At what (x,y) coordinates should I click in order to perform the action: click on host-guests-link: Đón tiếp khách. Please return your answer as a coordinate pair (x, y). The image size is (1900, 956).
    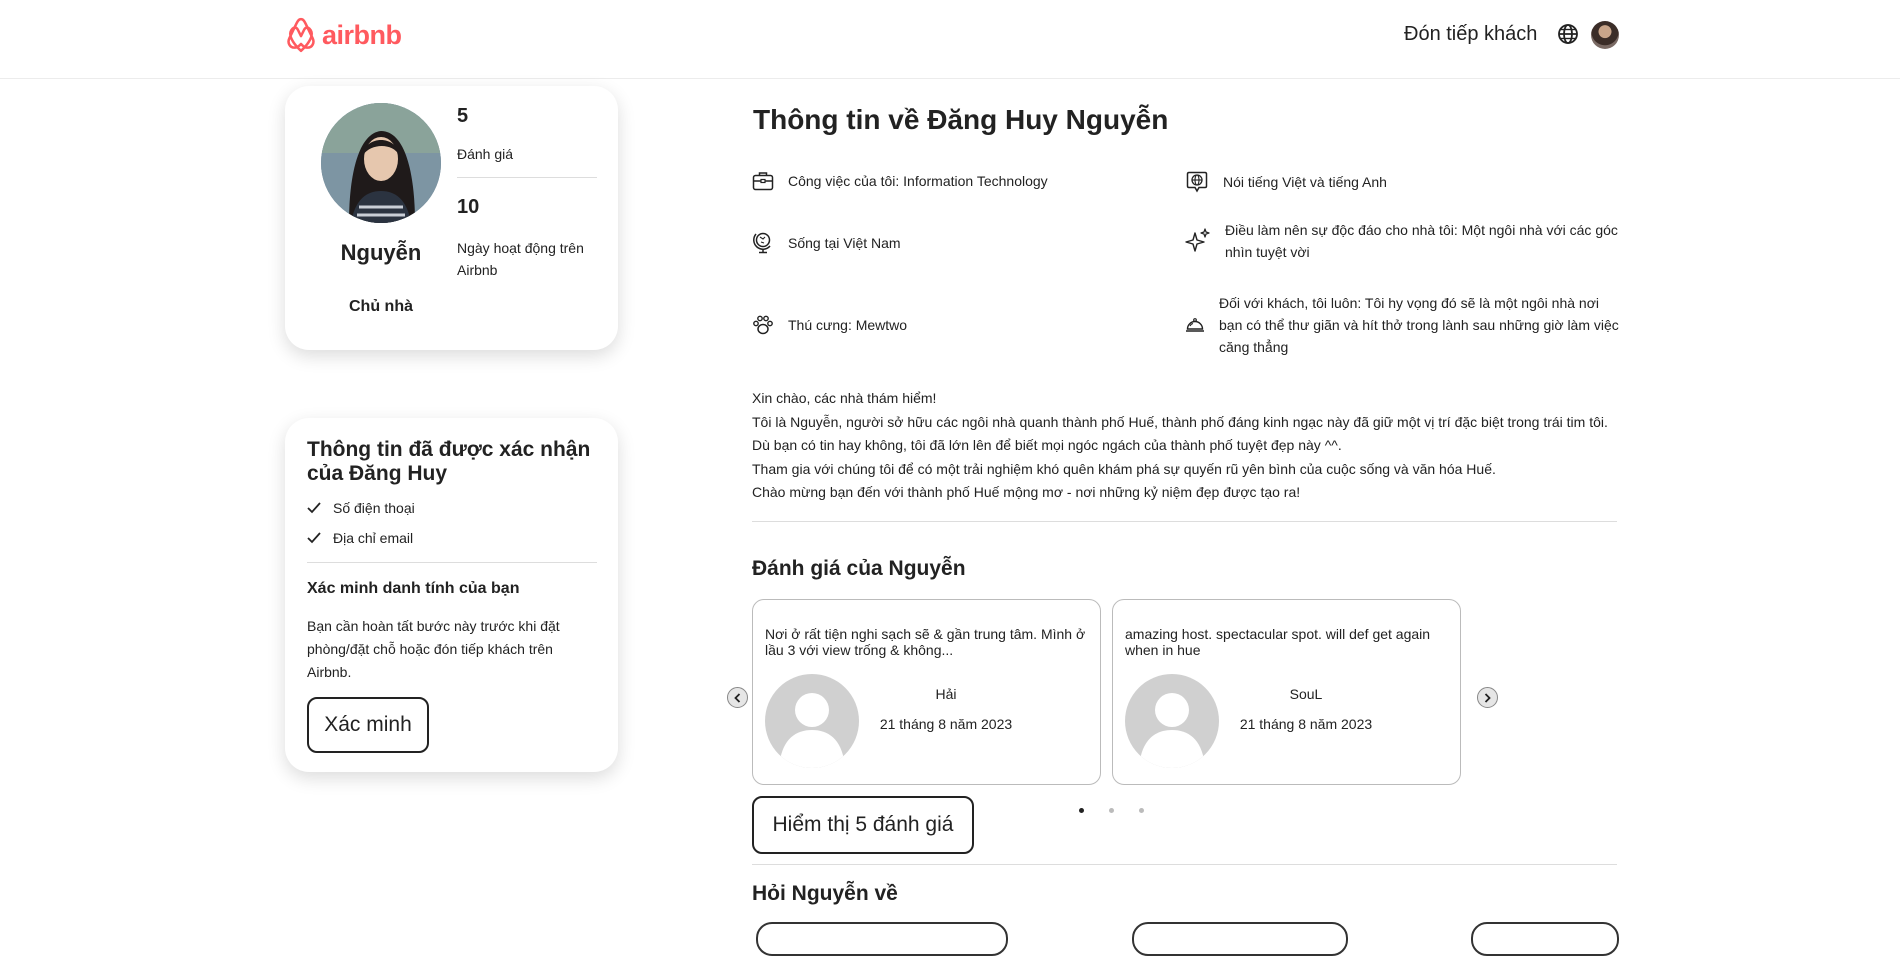
    Looking at the image, I should click on (1470, 34).